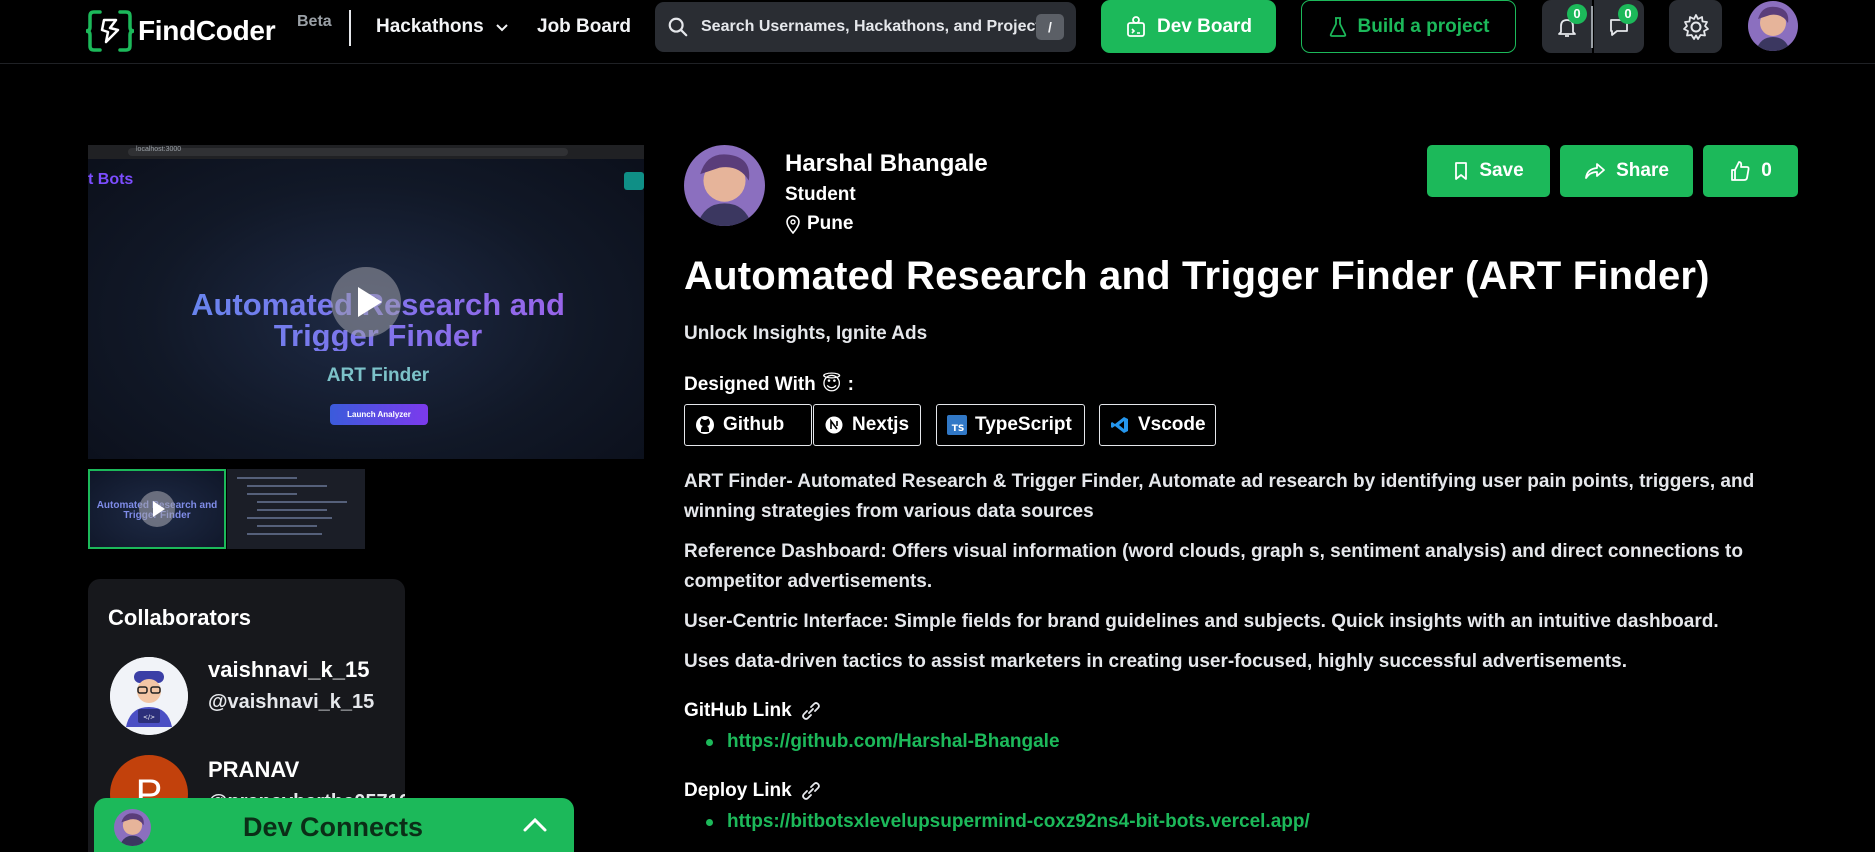  What do you see at coordinates (110, 31) in the screenshot?
I see `logo-mark-icon` at bounding box center [110, 31].